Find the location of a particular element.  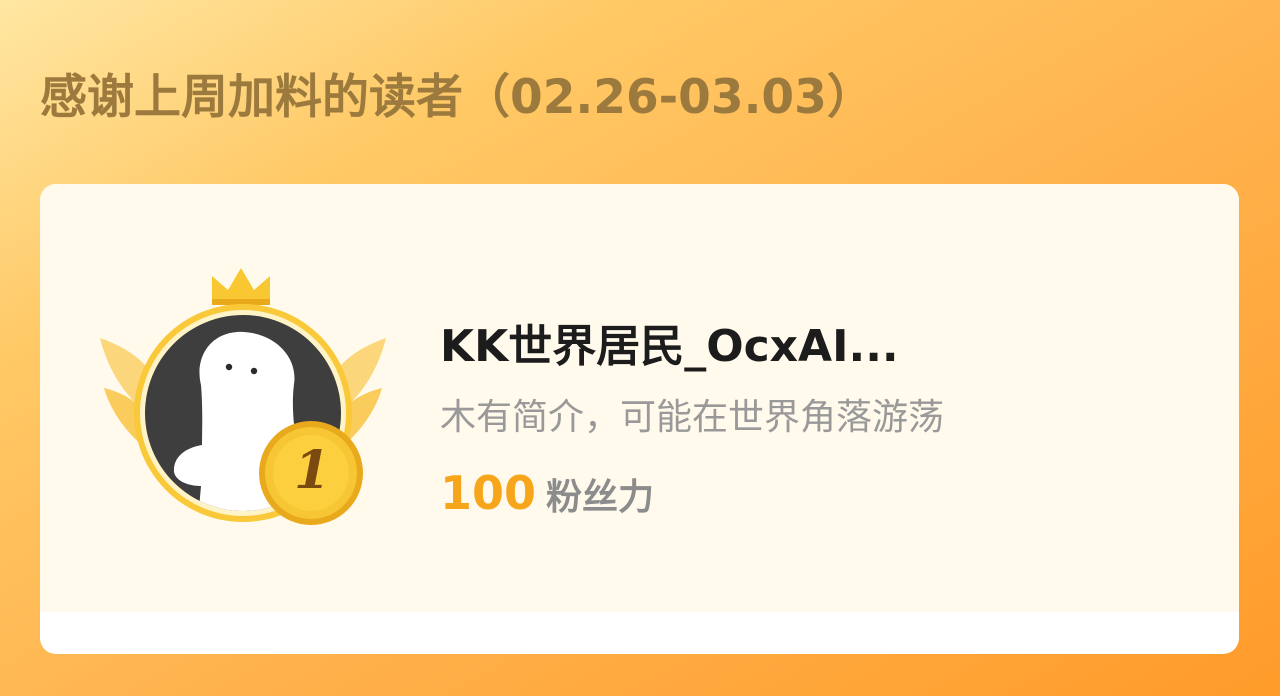

reader-bio: 木有简介，可能在世界角落游荡 is located at coordinates (692, 417).